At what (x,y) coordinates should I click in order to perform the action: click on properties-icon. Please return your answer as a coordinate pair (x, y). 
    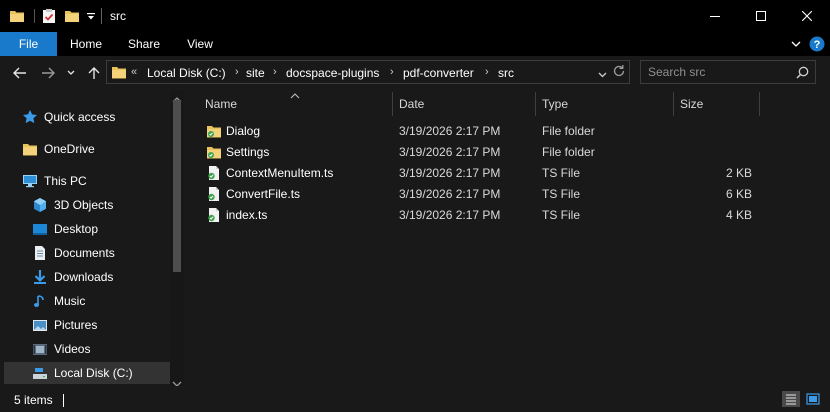
    Looking at the image, I should click on (49, 16).